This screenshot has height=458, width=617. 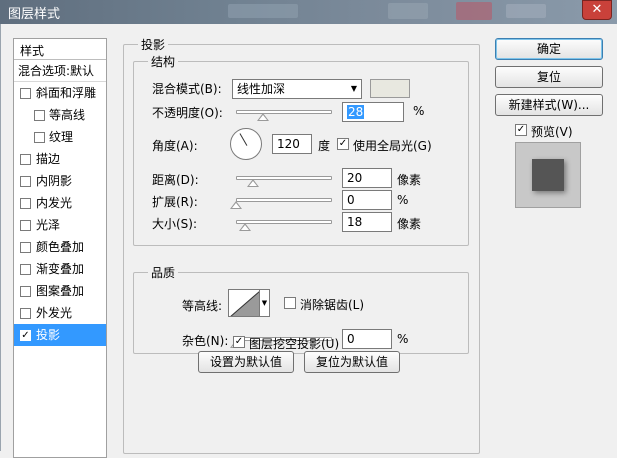 What do you see at coordinates (367, 222) in the screenshot?
I see `size-input: 18` at bounding box center [367, 222].